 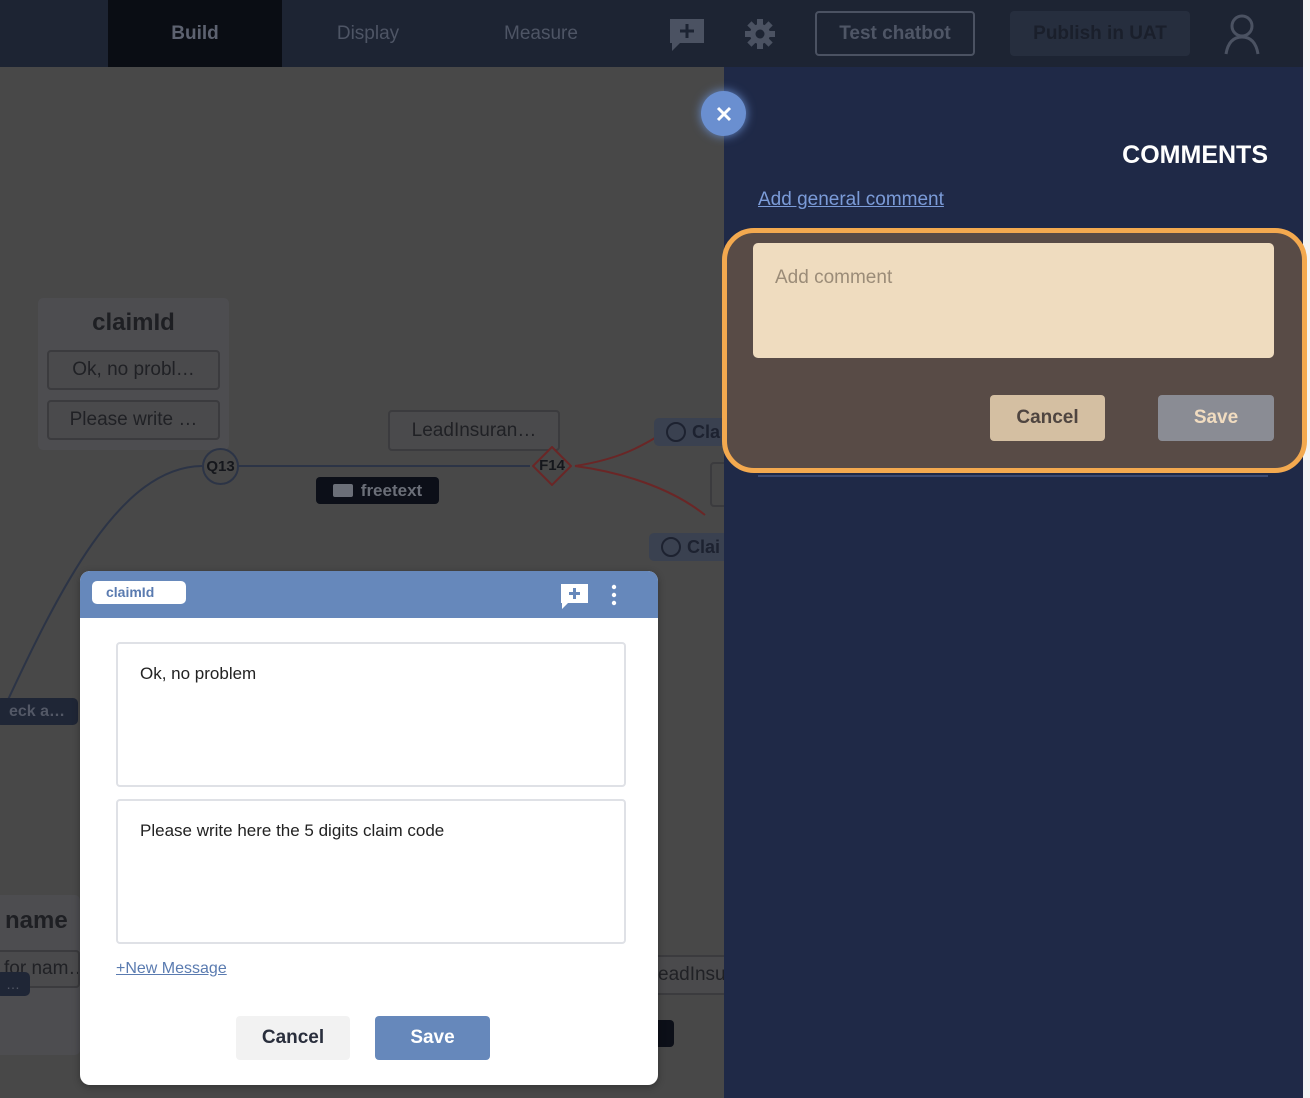 What do you see at coordinates (1306, 549) in the screenshot?
I see `window-edge` at bounding box center [1306, 549].